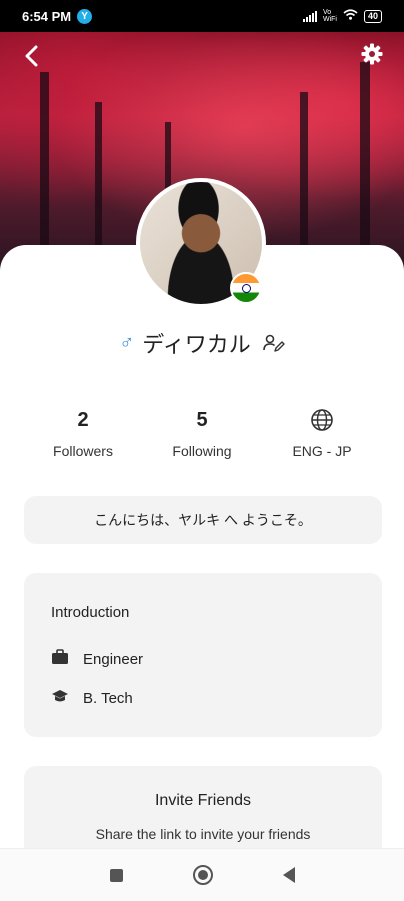 This screenshot has height=901, width=404. What do you see at coordinates (372, 54) in the screenshot?
I see `settings-gear-icon` at bounding box center [372, 54].